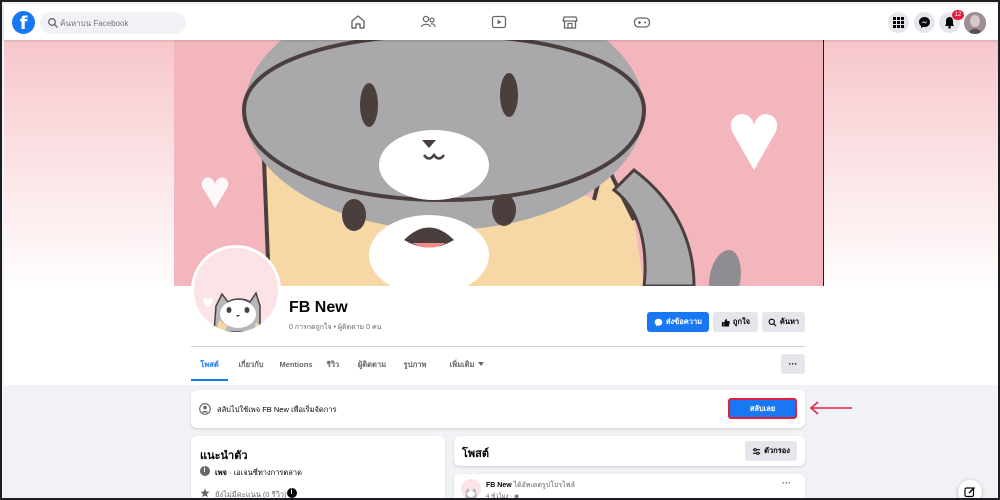 The width and height of the screenshot is (1000, 500). What do you see at coordinates (292, 493) in the screenshot?
I see `rating-info-icon: i` at bounding box center [292, 493].